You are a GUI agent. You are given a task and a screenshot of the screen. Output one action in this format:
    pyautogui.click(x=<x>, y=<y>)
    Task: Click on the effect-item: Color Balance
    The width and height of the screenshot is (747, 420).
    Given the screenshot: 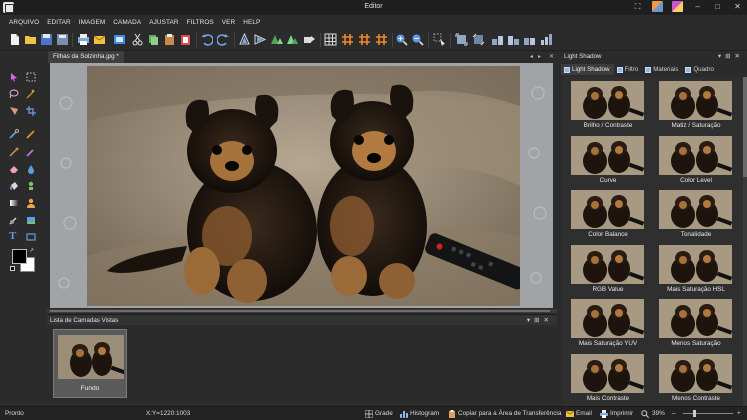 What is the action you would take?
    pyautogui.click(x=608, y=214)
    